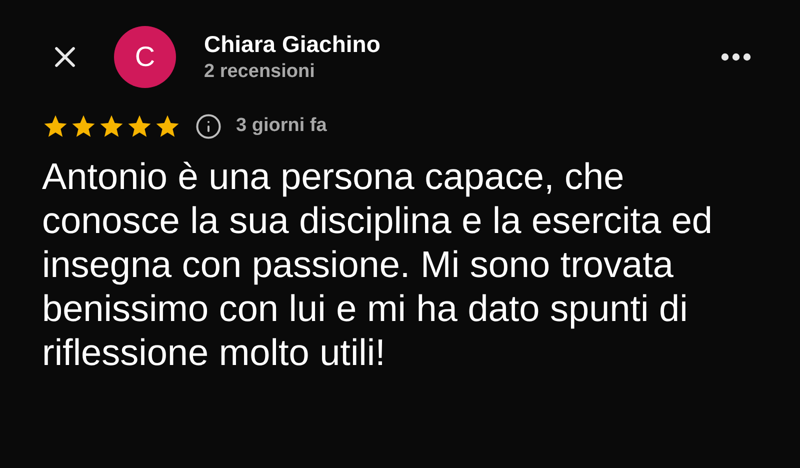 Image resolution: width=800 pixels, height=468 pixels. What do you see at coordinates (281, 126) in the screenshot?
I see `review-time: 3 giorni fa` at bounding box center [281, 126].